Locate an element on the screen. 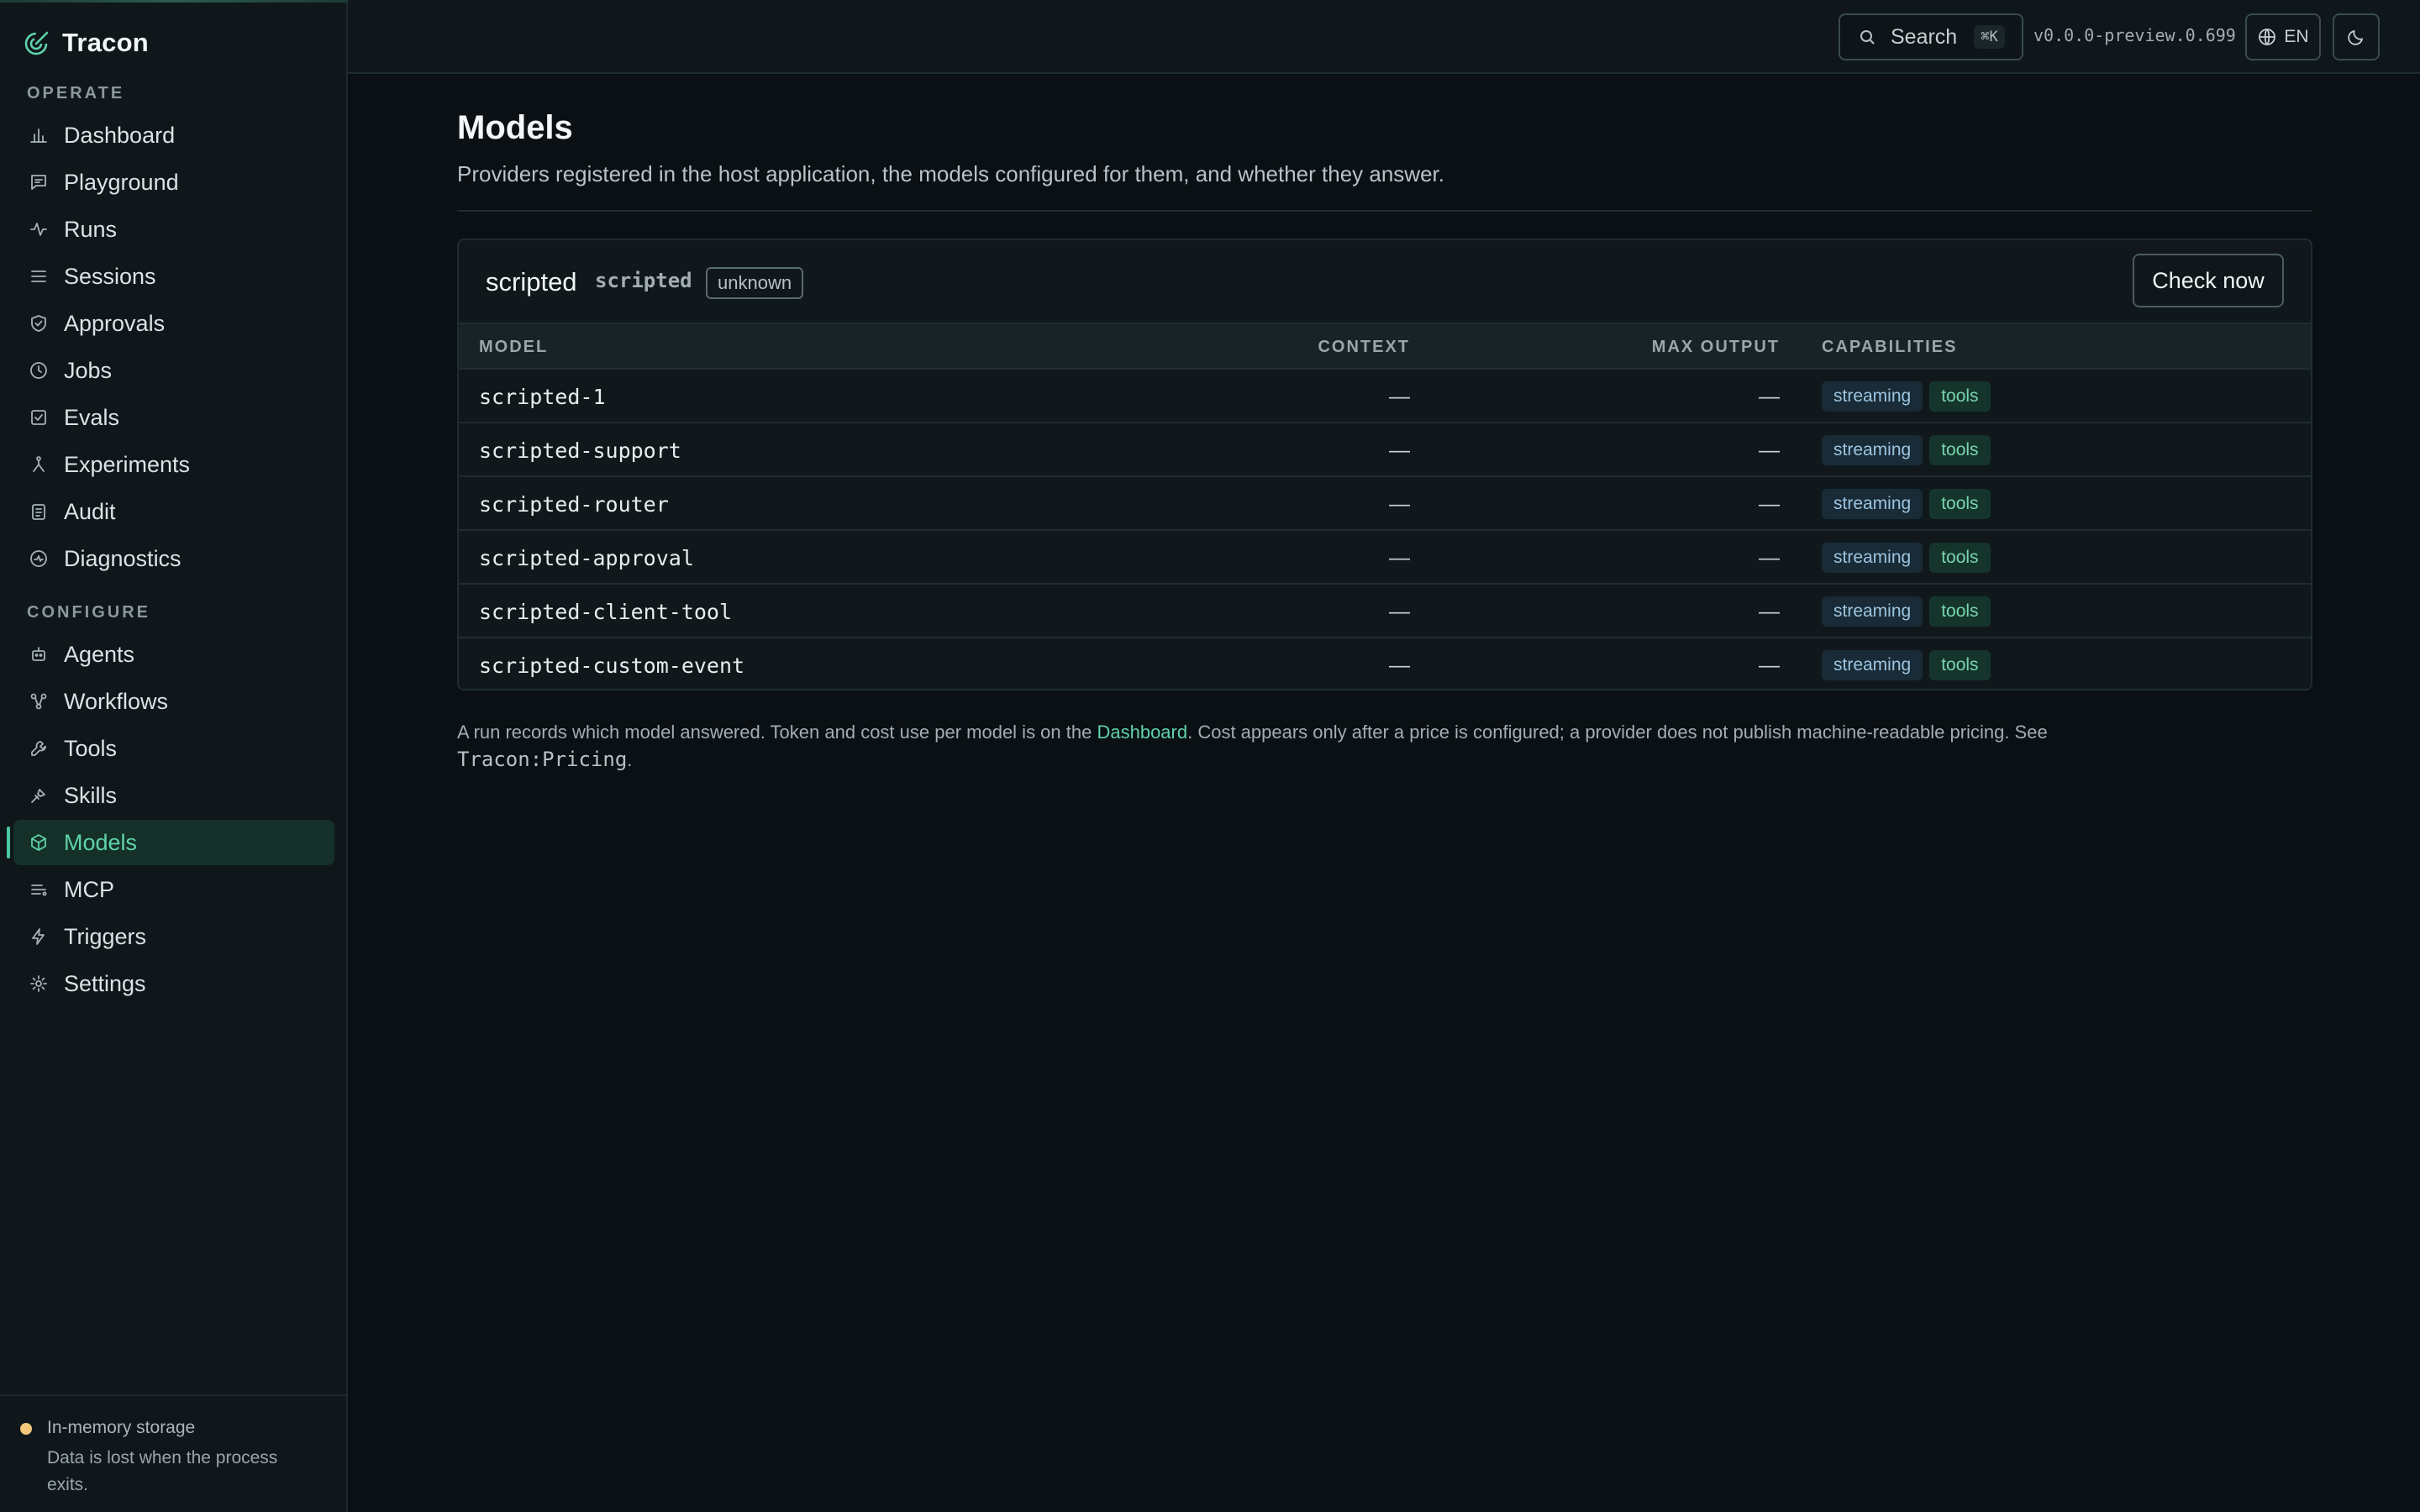 This screenshot has width=2420, height=1512. divider is located at coordinates (1384, 211).